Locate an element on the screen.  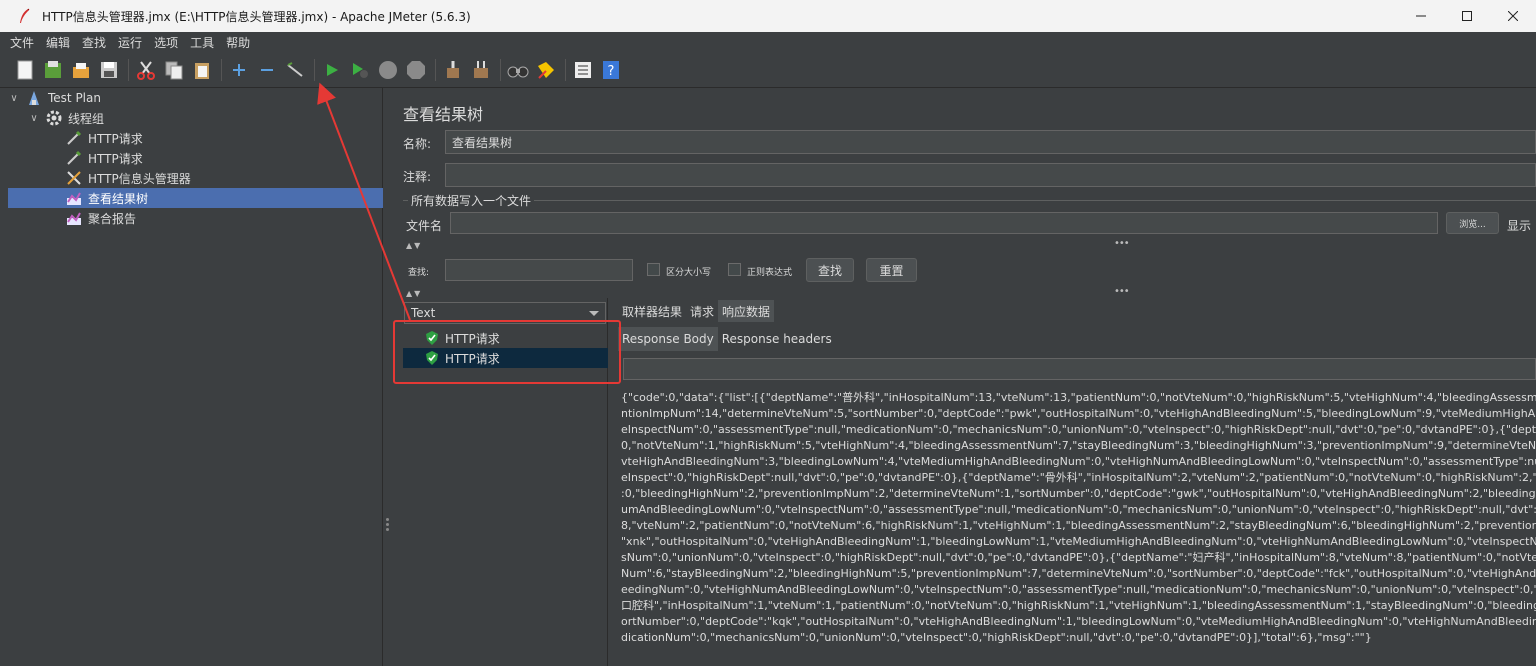
tools-icon is located at coordinates (74, 178).